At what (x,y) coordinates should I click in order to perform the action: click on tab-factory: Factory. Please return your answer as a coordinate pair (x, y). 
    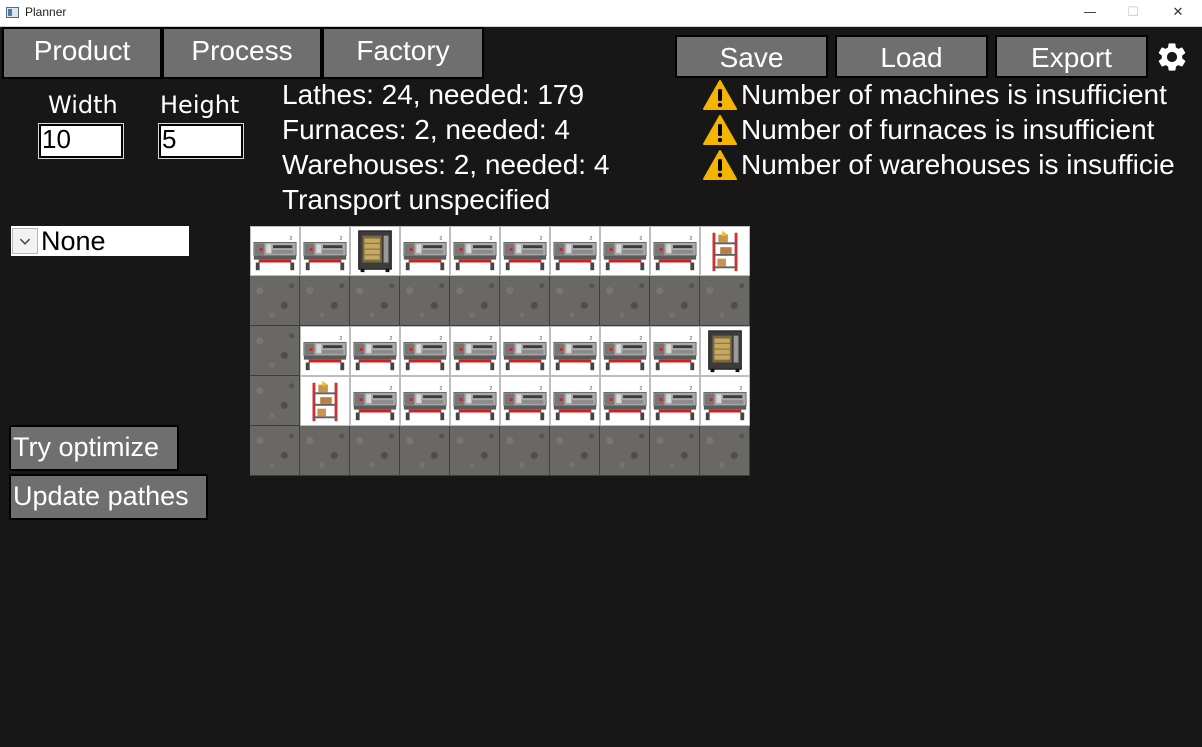
    Looking at the image, I should click on (403, 53).